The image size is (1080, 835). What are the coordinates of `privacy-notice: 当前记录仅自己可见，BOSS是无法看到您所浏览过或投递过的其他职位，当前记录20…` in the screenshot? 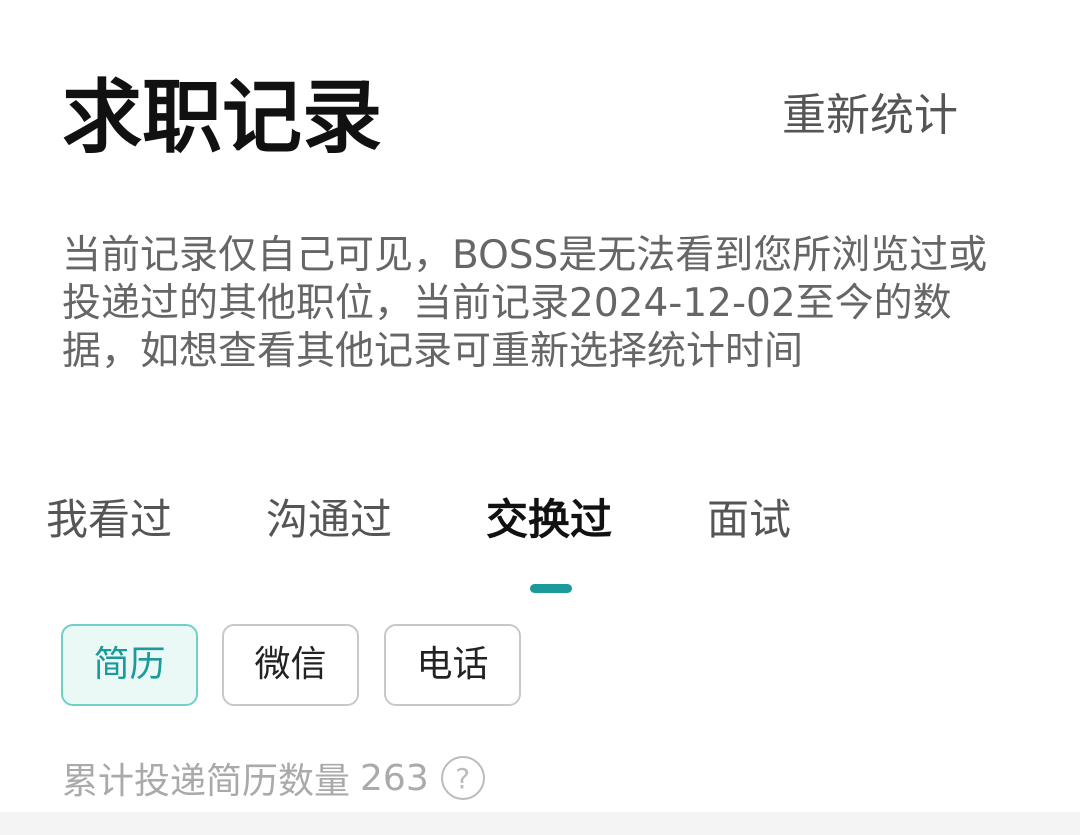 It's located at (525, 303).